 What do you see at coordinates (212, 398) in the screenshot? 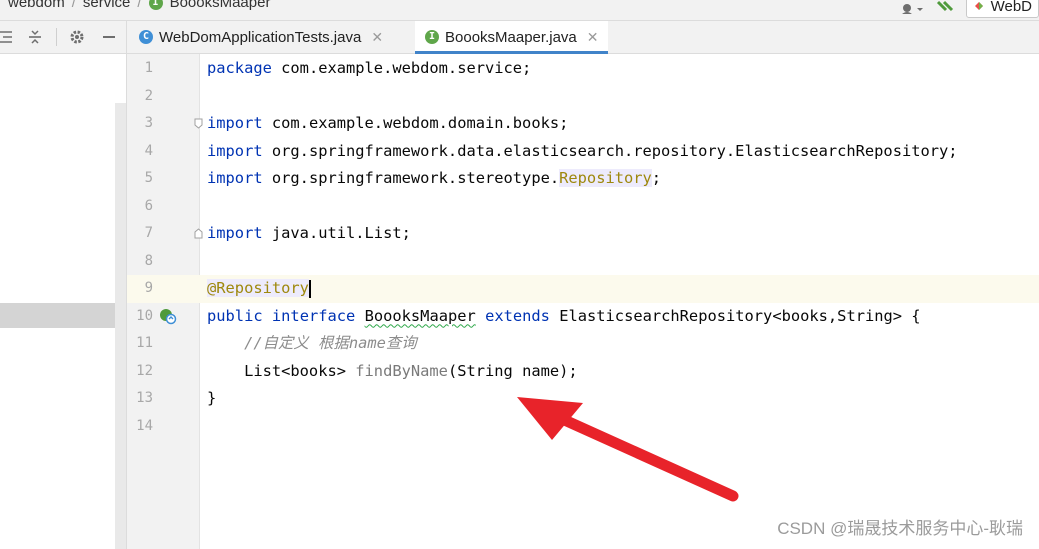
I see `code-text: }` at bounding box center [212, 398].